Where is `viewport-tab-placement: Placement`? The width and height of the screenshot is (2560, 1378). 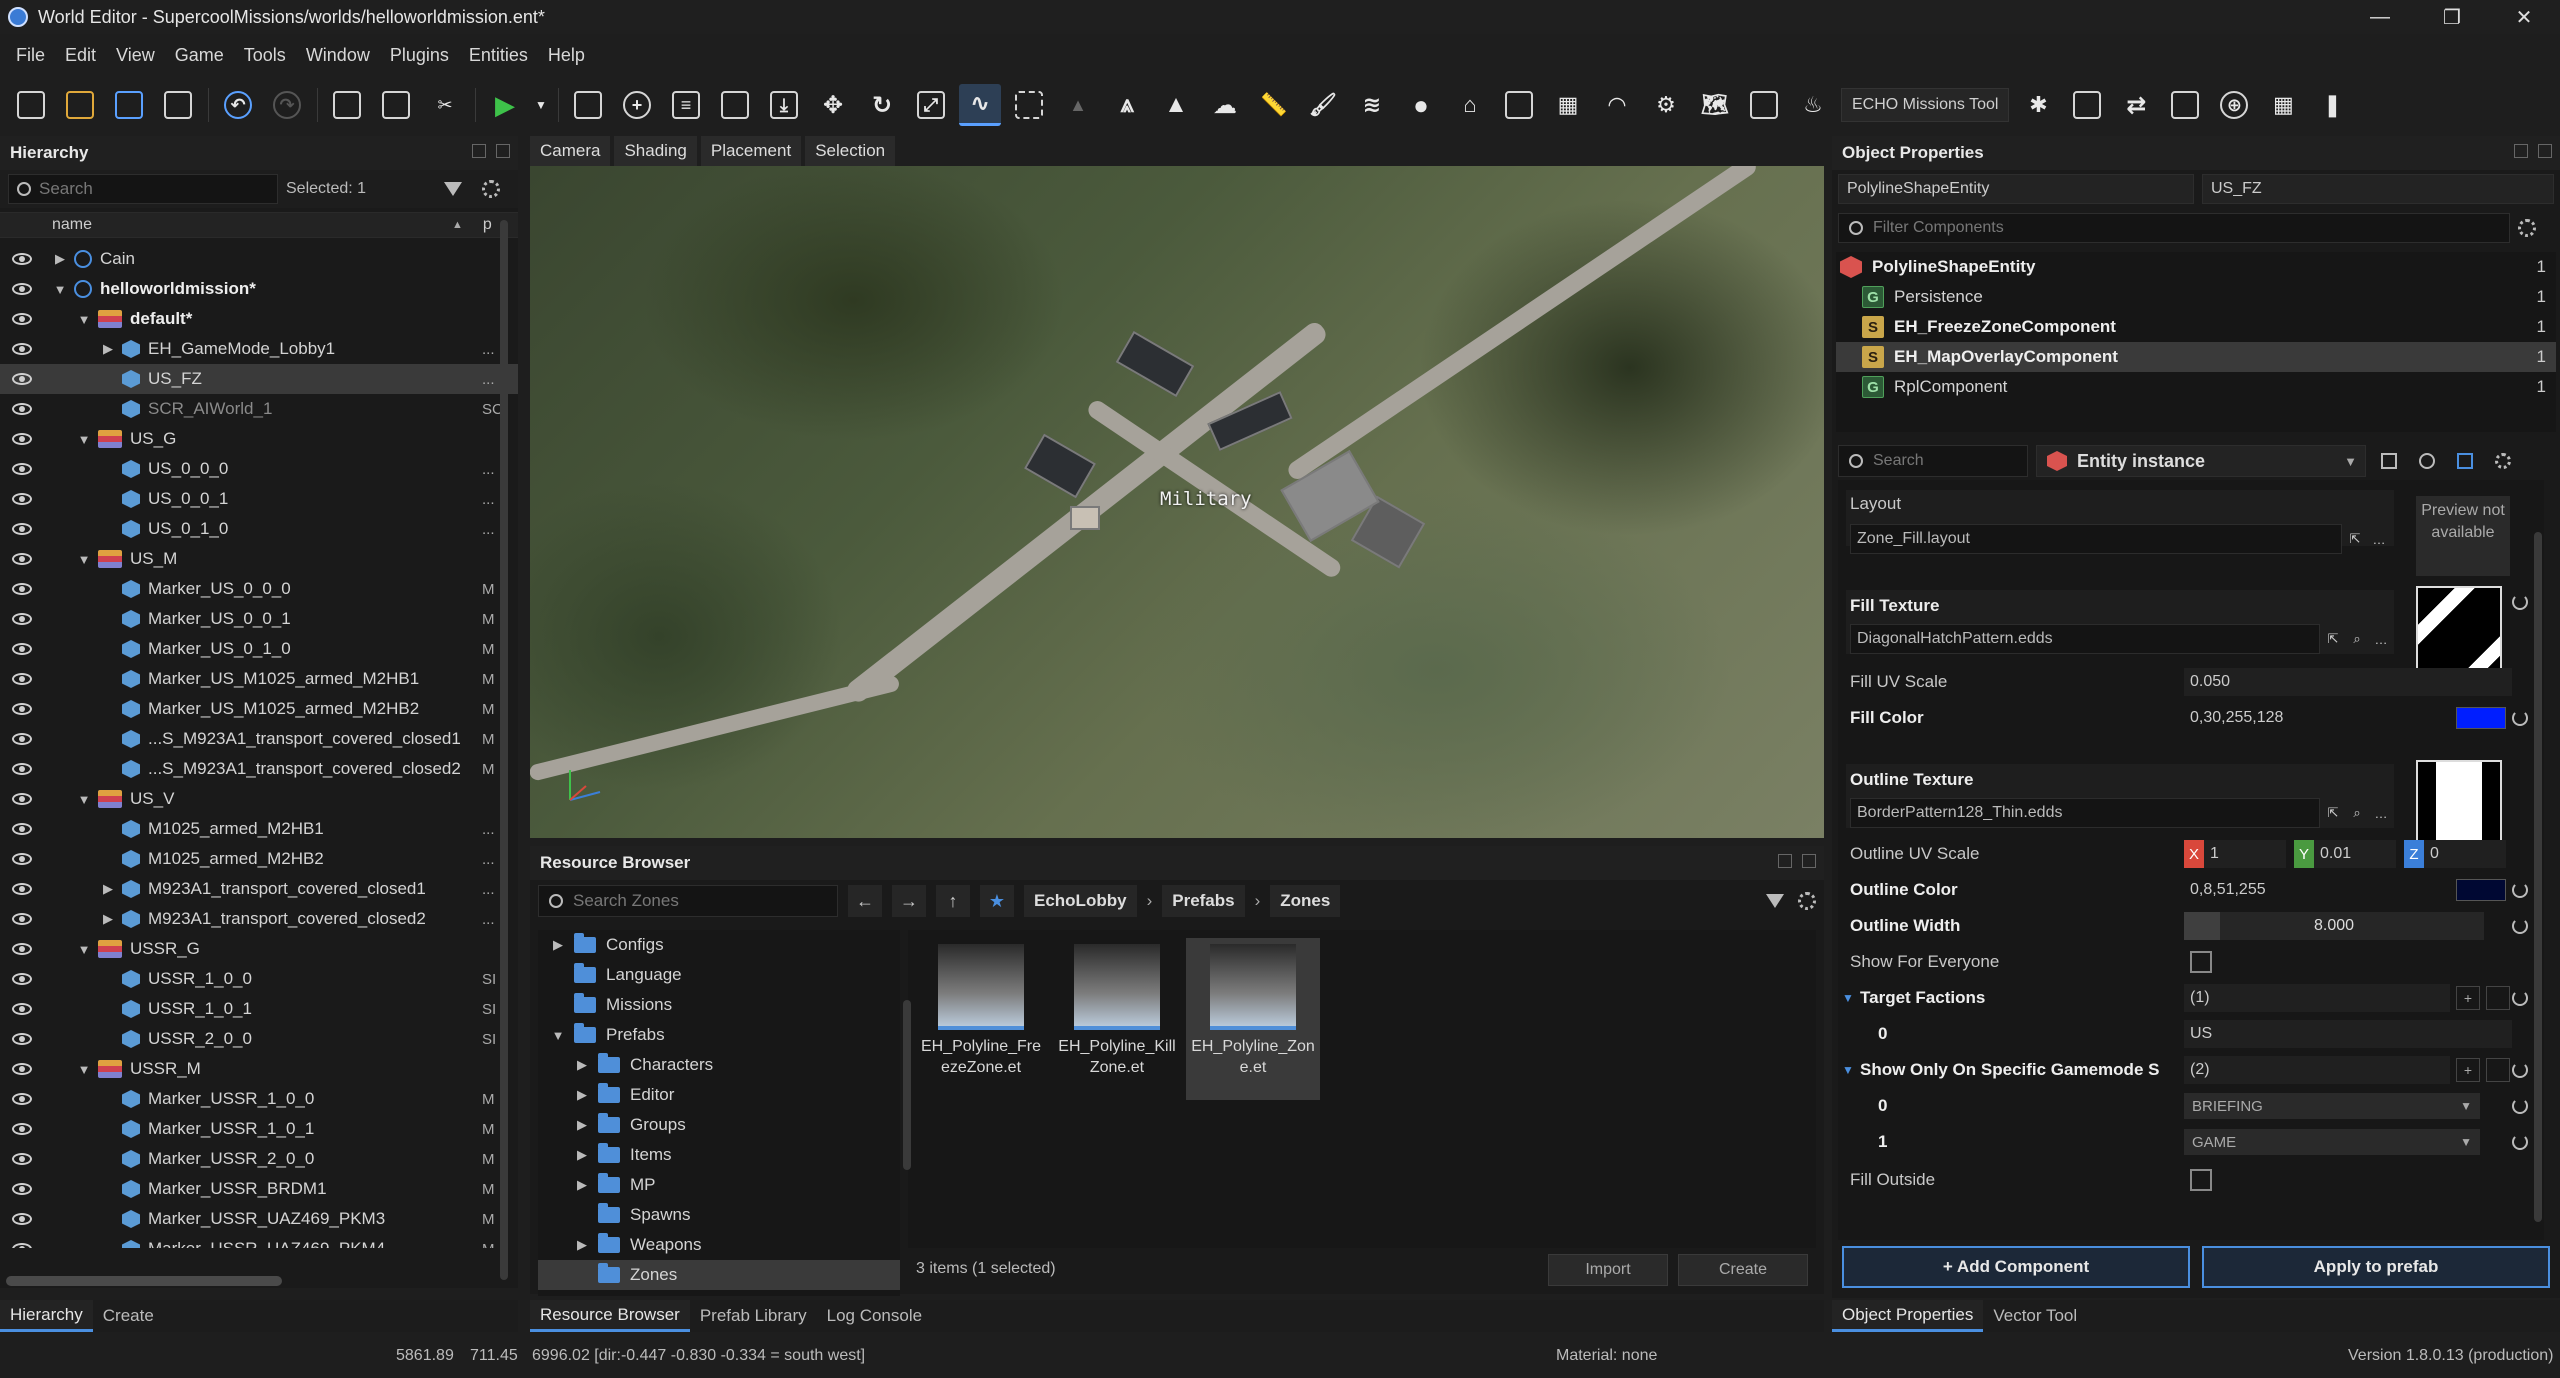 viewport-tab-placement: Placement is located at coordinates (751, 151).